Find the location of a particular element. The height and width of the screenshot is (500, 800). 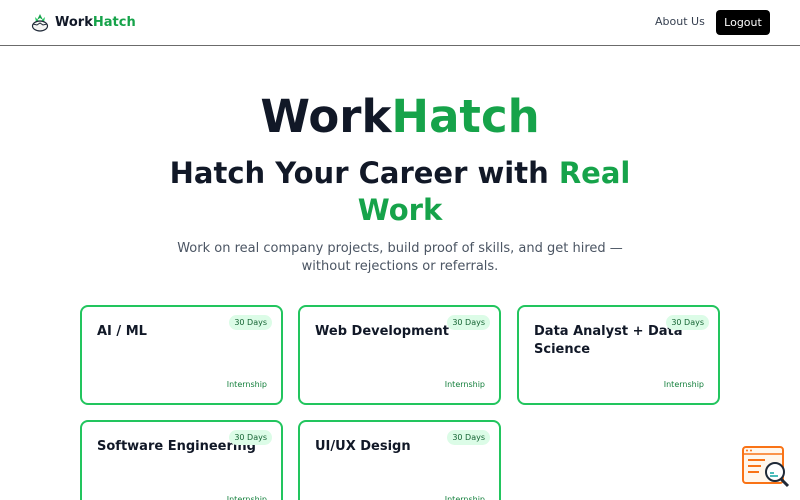

hero-title: WorkHatch is located at coordinates (400, 116).